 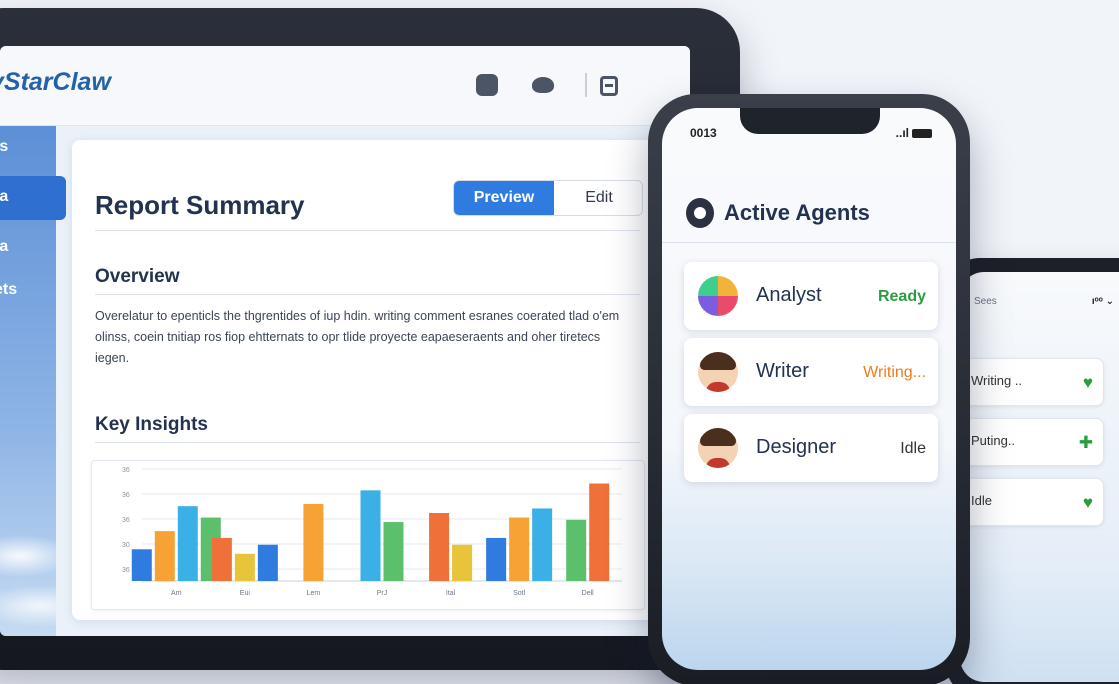 I want to click on agent-card-designer: Designer Idle, so click(x=811, y=448).